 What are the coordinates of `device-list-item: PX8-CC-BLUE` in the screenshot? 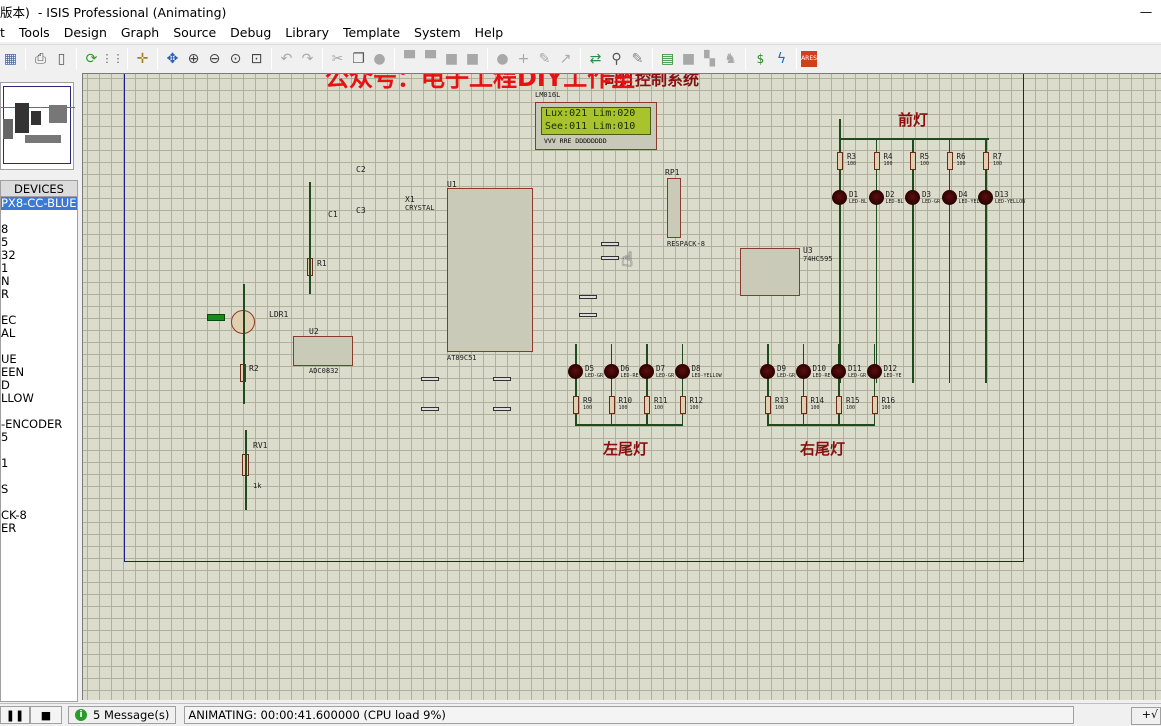 It's located at (39, 203).